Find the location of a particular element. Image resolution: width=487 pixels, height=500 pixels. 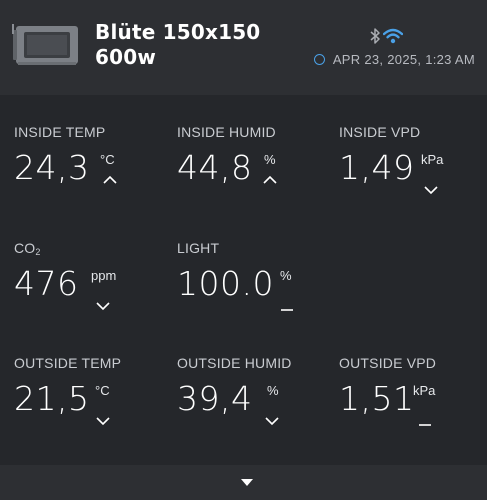

bluetooth-icon is located at coordinates (375, 36).